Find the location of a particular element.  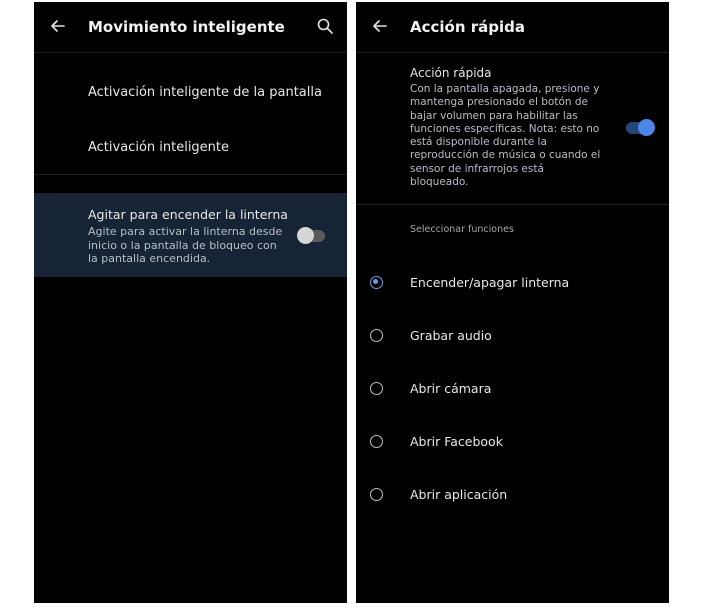

quick-action-title: Acción rápida is located at coordinates (451, 73).